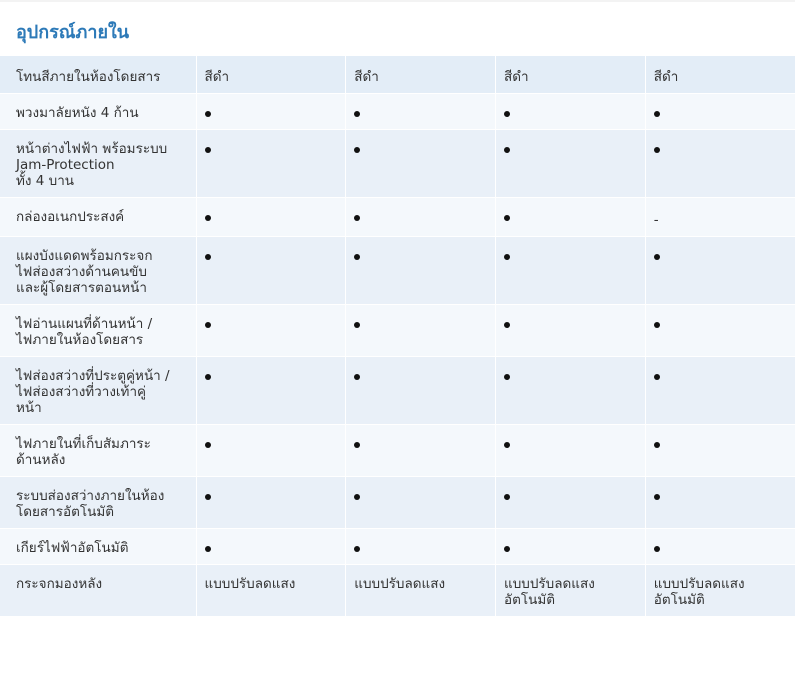  What do you see at coordinates (98, 590) in the screenshot?
I see `row-label: กระจกมองหลัง` at bounding box center [98, 590].